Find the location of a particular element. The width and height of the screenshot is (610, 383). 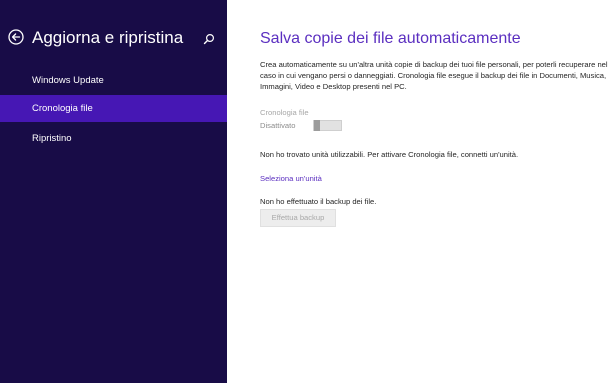

no-backup-message: Non ho effettuato il backup dei file. is located at coordinates (318, 201).